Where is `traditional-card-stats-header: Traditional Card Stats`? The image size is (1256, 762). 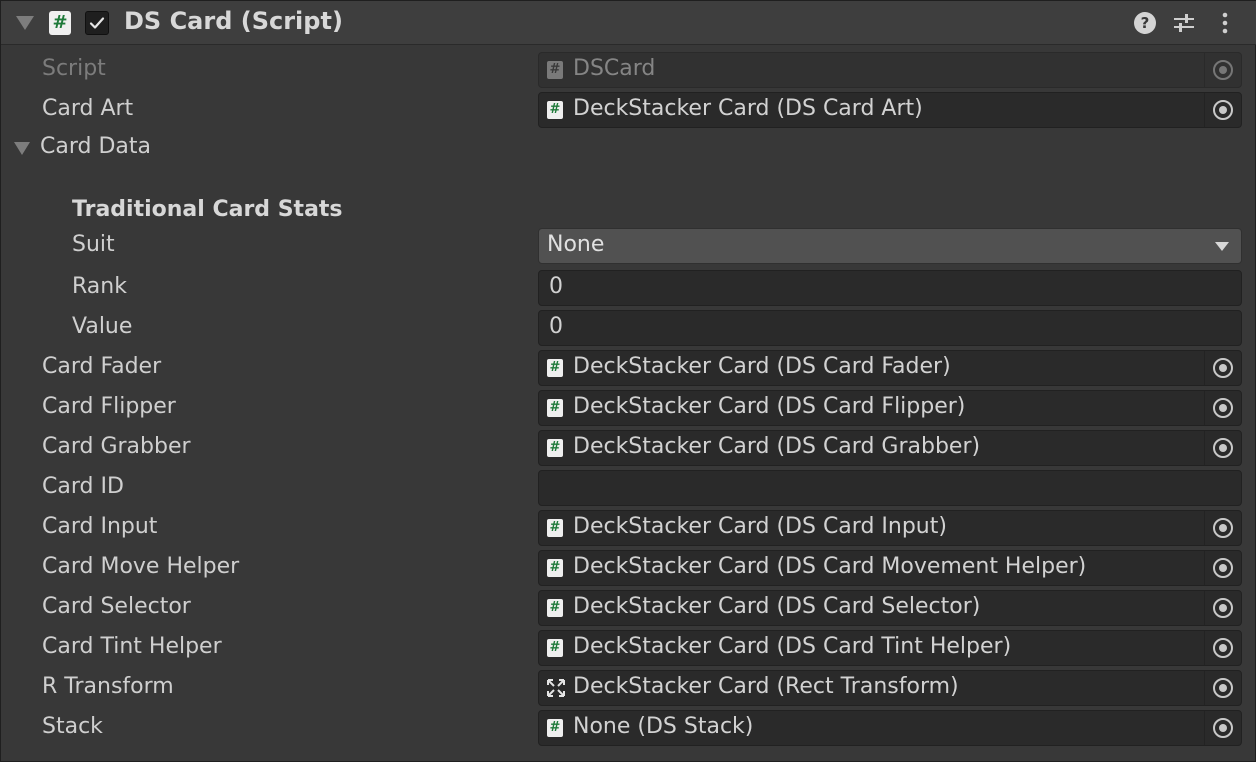
traditional-card-stats-header: Traditional Card Stats is located at coordinates (207, 209).